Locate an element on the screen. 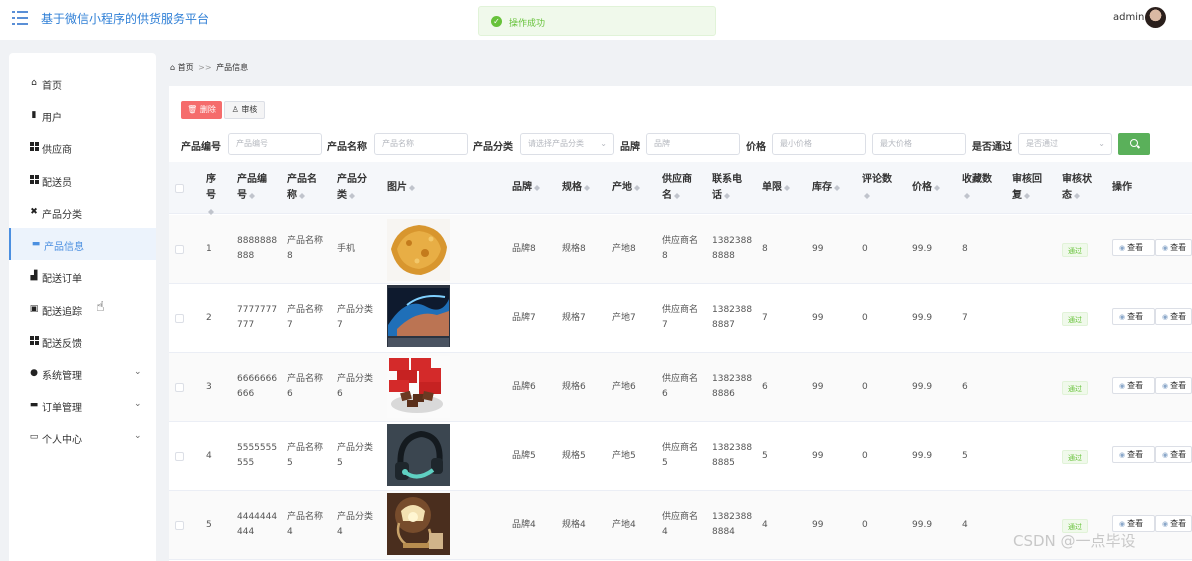 This screenshot has width=1192, height=561. cell-name: 产品名称 4 is located at coordinates (305, 525).